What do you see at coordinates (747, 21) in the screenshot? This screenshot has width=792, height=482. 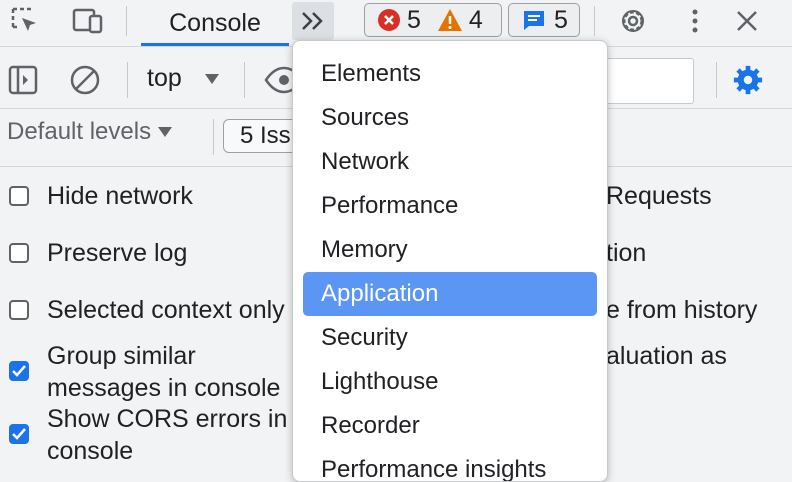 I see `close-icon` at bounding box center [747, 21].